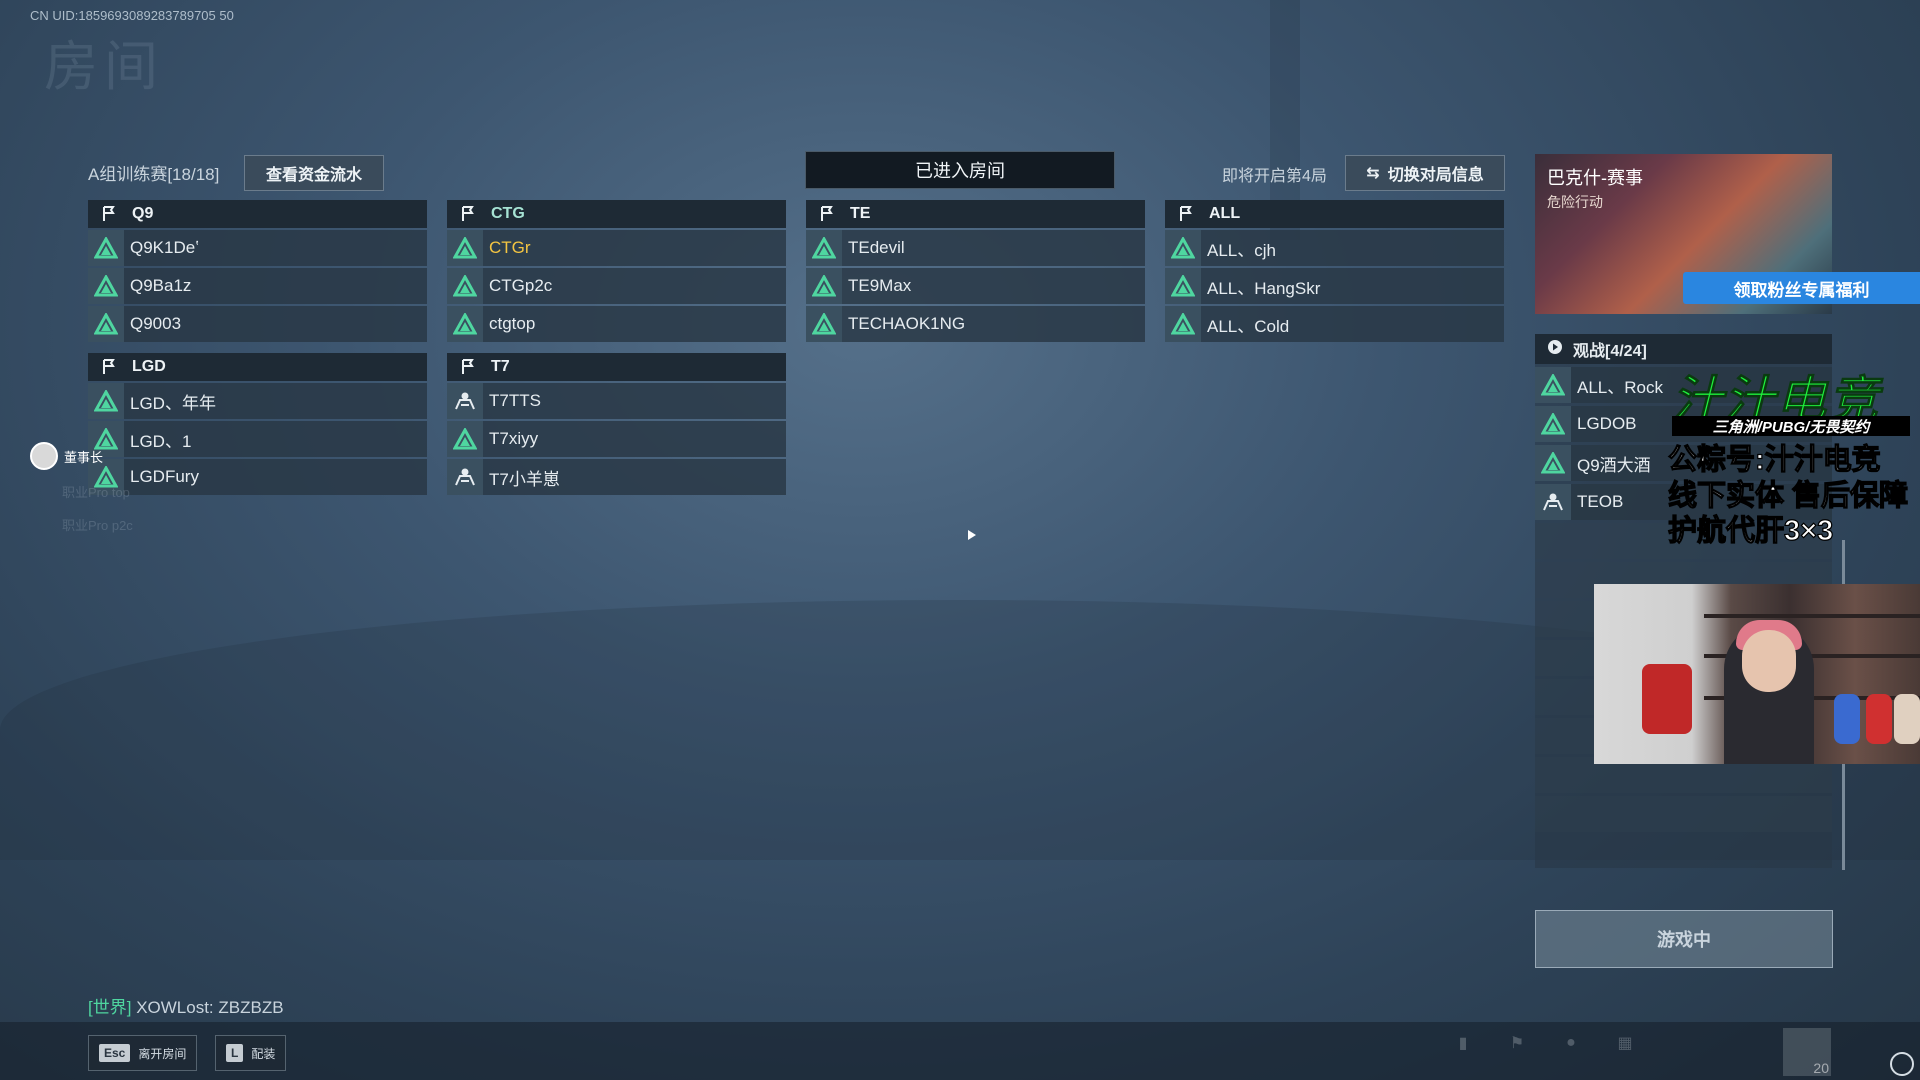 This screenshot has width=1920, height=1080. What do you see at coordinates (1607, 423) in the screenshot?
I see `spectator-name: LGDOB` at bounding box center [1607, 423].